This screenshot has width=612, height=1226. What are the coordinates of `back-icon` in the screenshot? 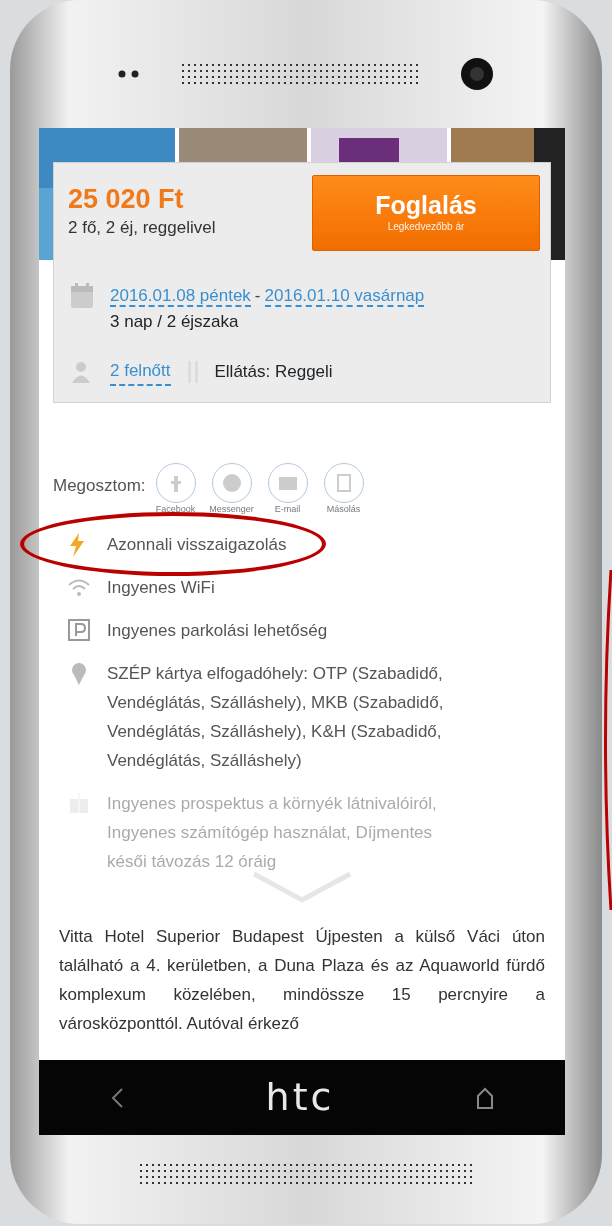 It's located at (116, 1097).